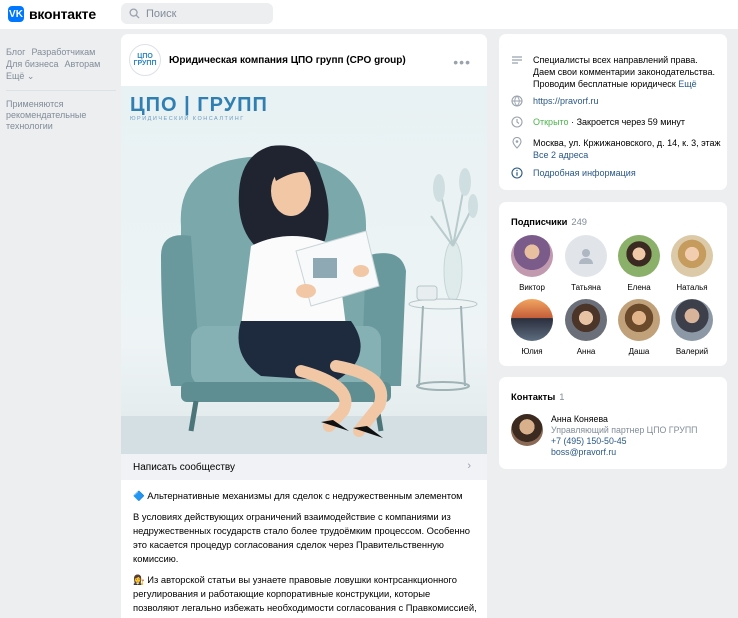  What do you see at coordinates (586, 351) in the screenshot?
I see `subscriber-name: Анна` at bounding box center [586, 351].